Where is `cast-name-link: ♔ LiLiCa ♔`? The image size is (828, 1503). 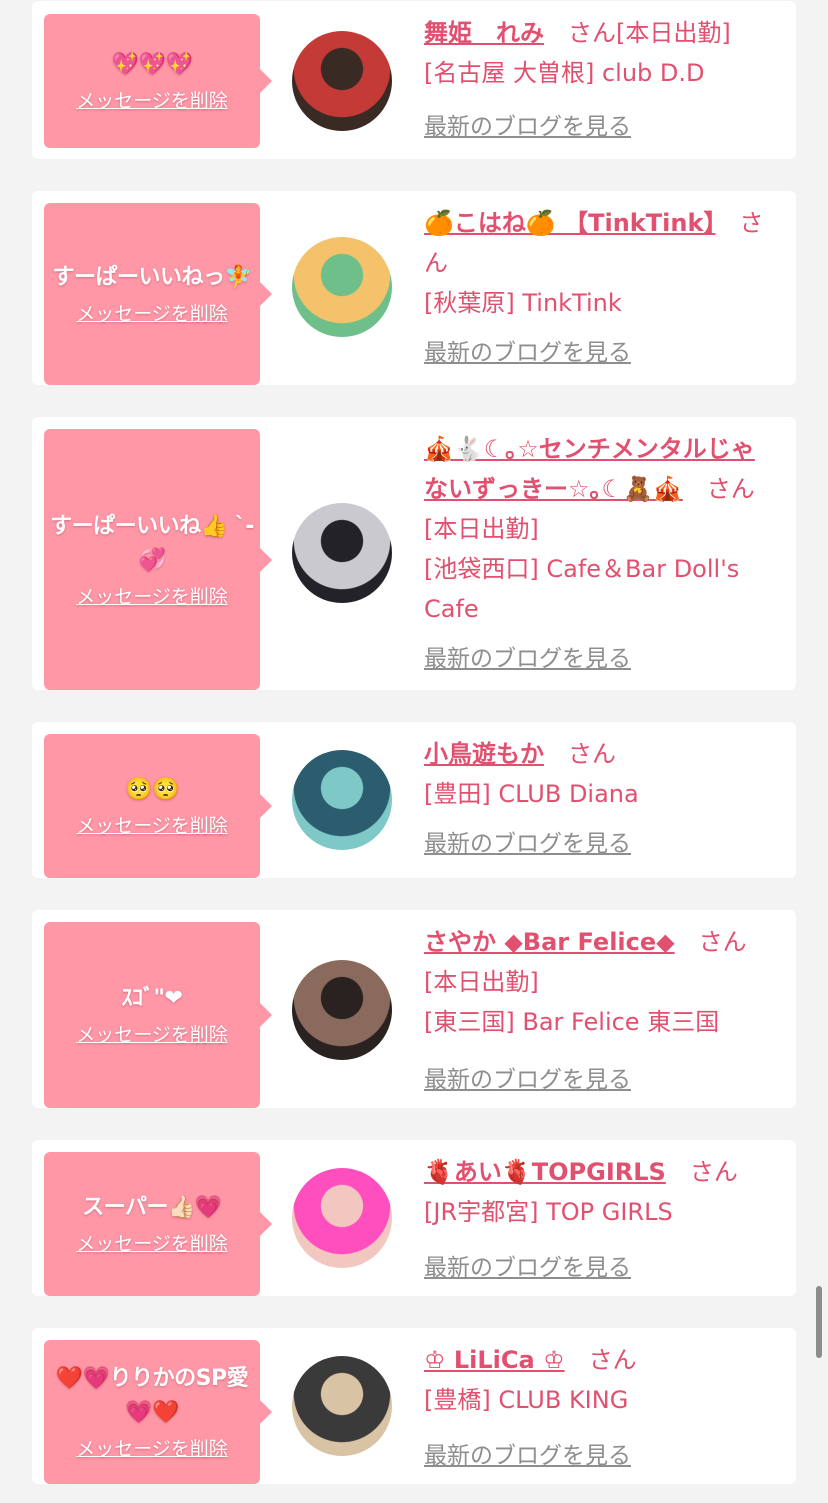
cast-name-link: ♔ LiLiCa ♔ is located at coordinates (494, 1360).